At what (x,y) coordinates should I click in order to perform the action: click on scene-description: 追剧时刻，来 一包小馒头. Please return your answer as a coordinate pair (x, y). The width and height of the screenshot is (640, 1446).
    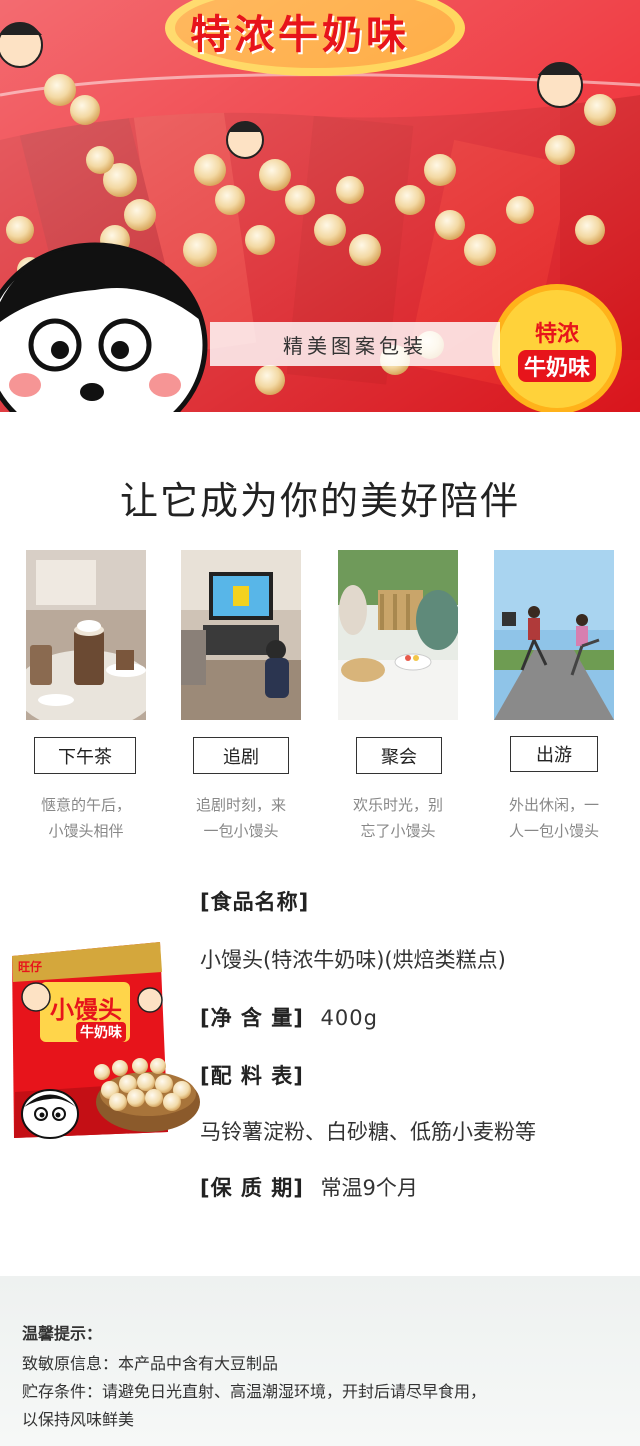
    Looking at the image, I should click on (240, 818).